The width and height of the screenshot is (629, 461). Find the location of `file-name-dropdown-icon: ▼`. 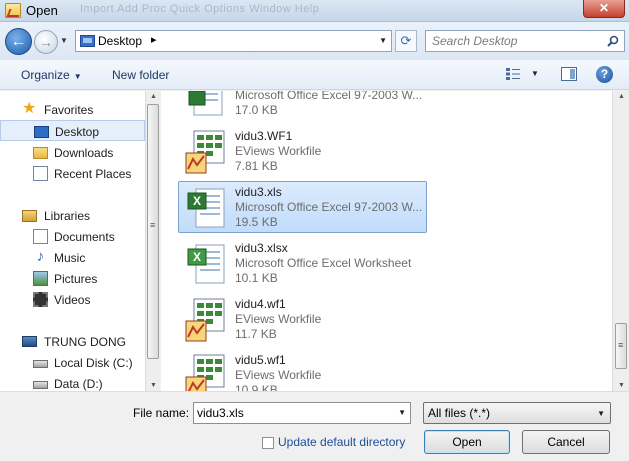

file-name-dropdown-icon: ▼ is located at coordinates (402, 412).